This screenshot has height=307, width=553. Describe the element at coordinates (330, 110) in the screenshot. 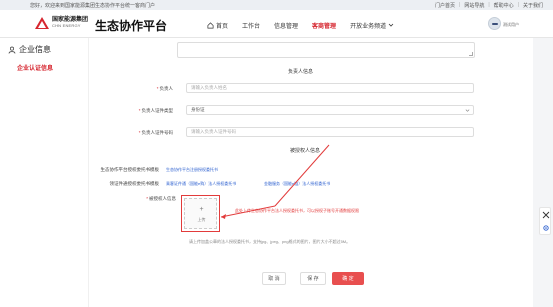

I see `principal-id-type-select: 身份证` at that location.